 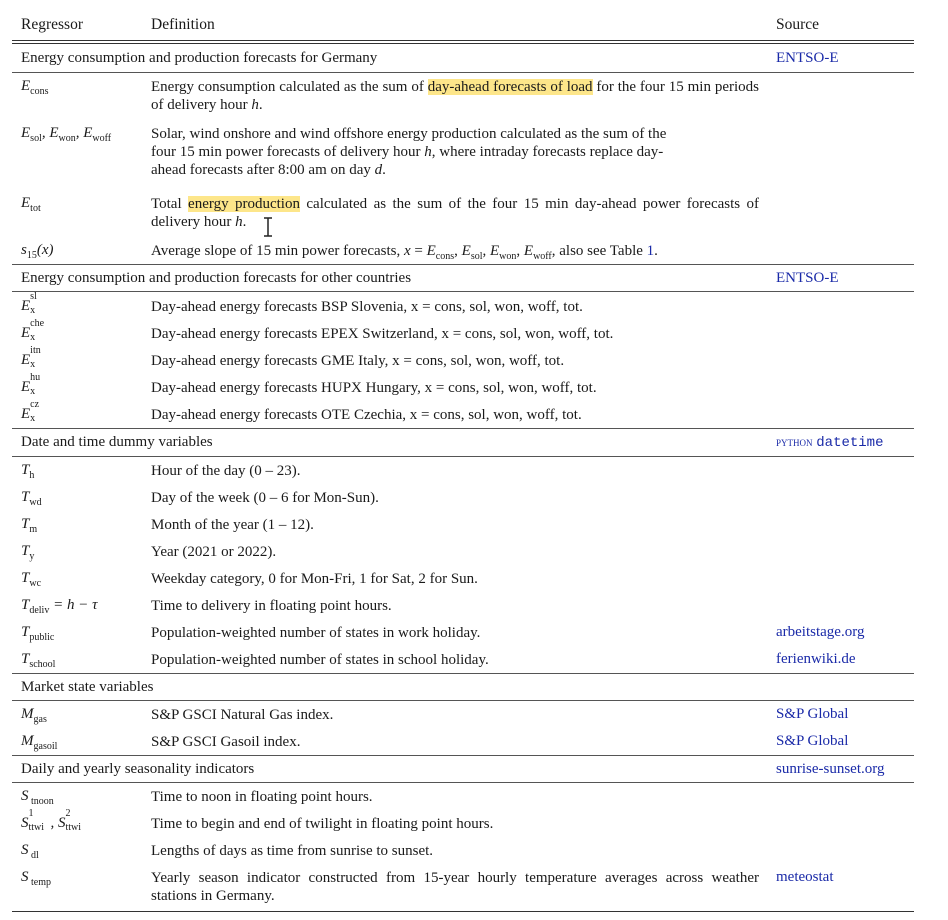 I want to click on definition-mgasoil: S&P GSCI Gasoil index., so click(x=226, y=742).